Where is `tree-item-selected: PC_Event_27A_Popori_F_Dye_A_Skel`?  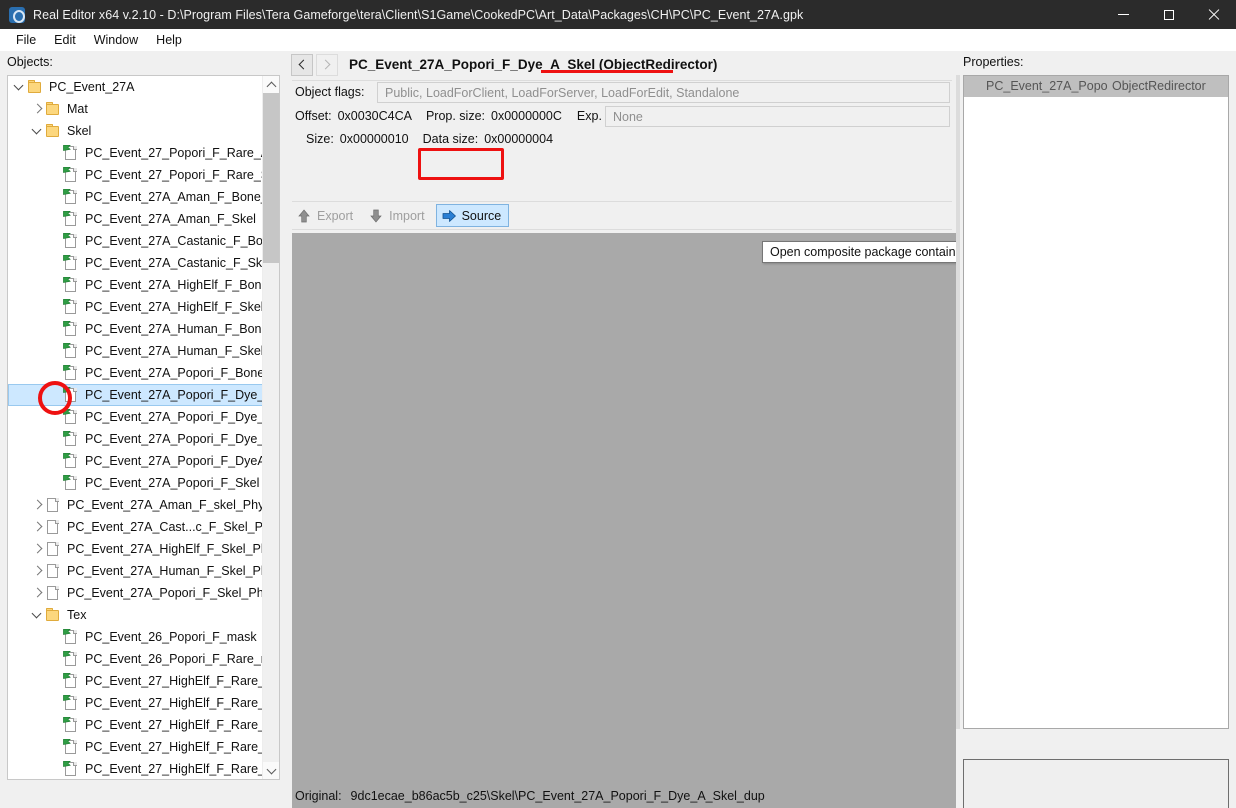
tree-item-selected: PC_Event_27A_Popori_F_Dye_A_Skel is located at coordinates (136, 395).